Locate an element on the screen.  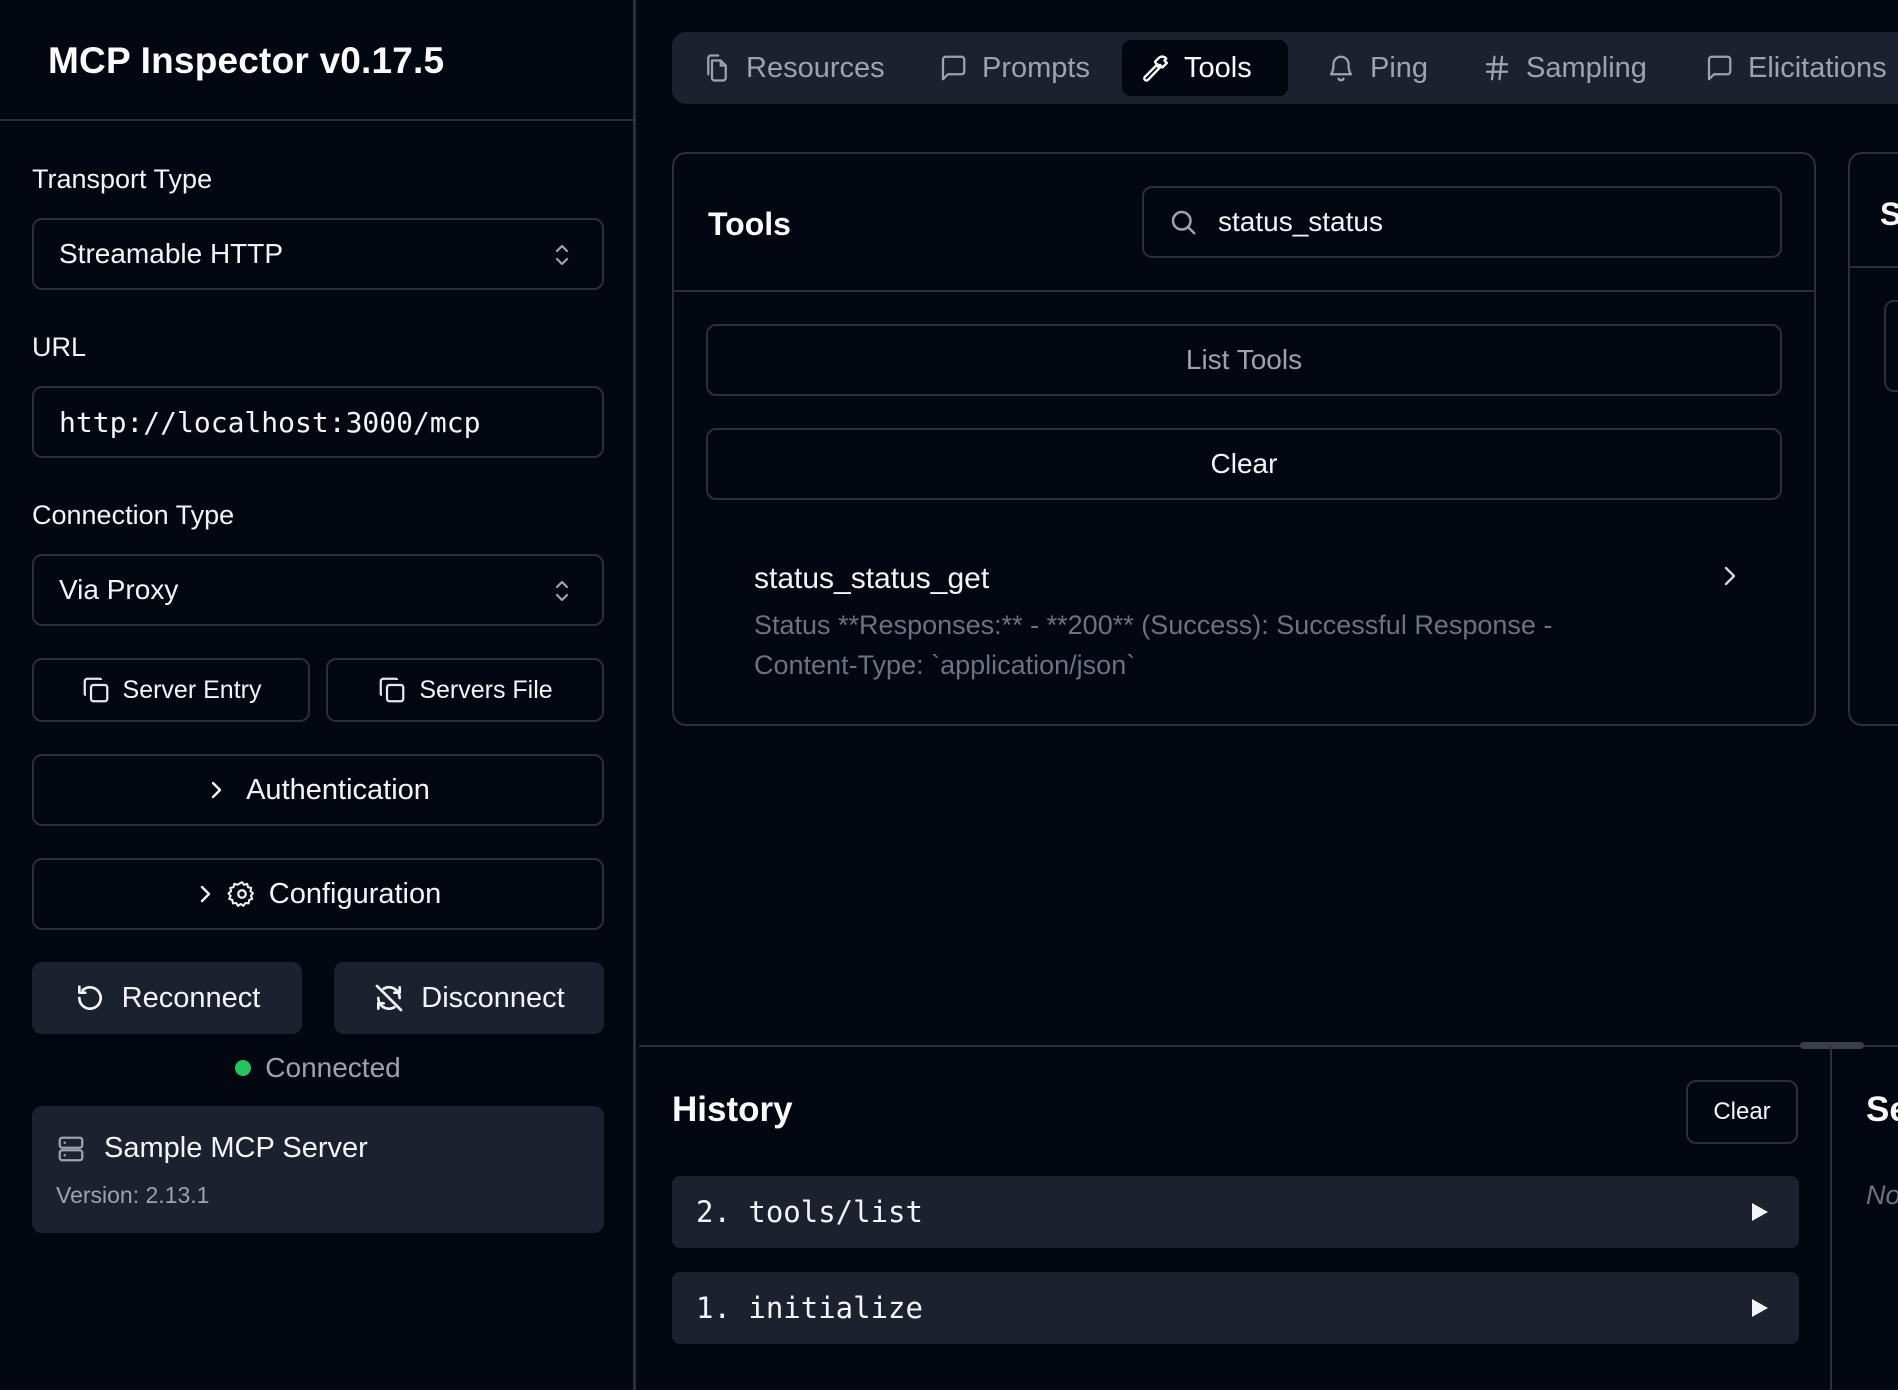
tab-tools: Tools is located at coordinates (1205, 68).